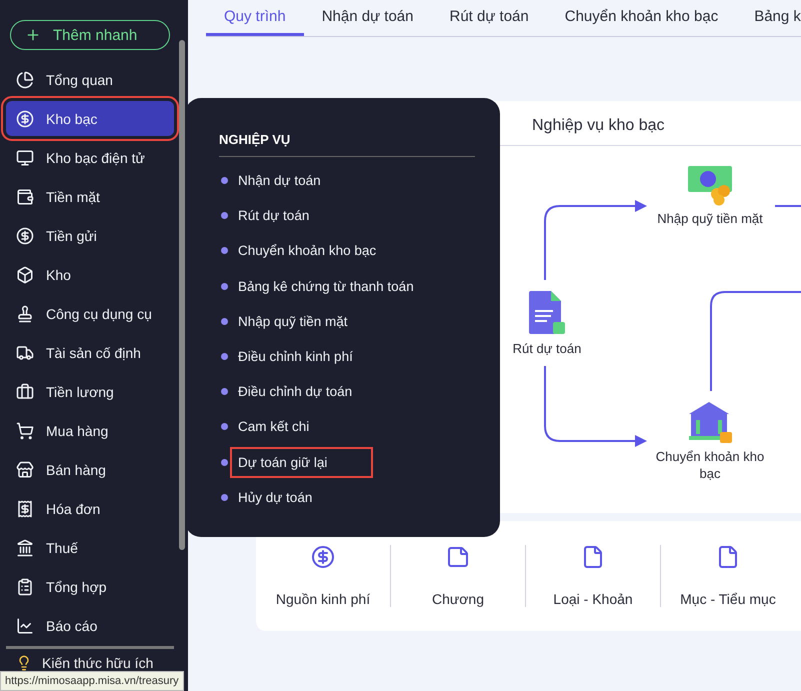 This screenshot has height=691, width=801. Describe the element at coordinates (254, 139) in the screenshot. I see `menu-heading: NGHIỆP VỤ` at that location.